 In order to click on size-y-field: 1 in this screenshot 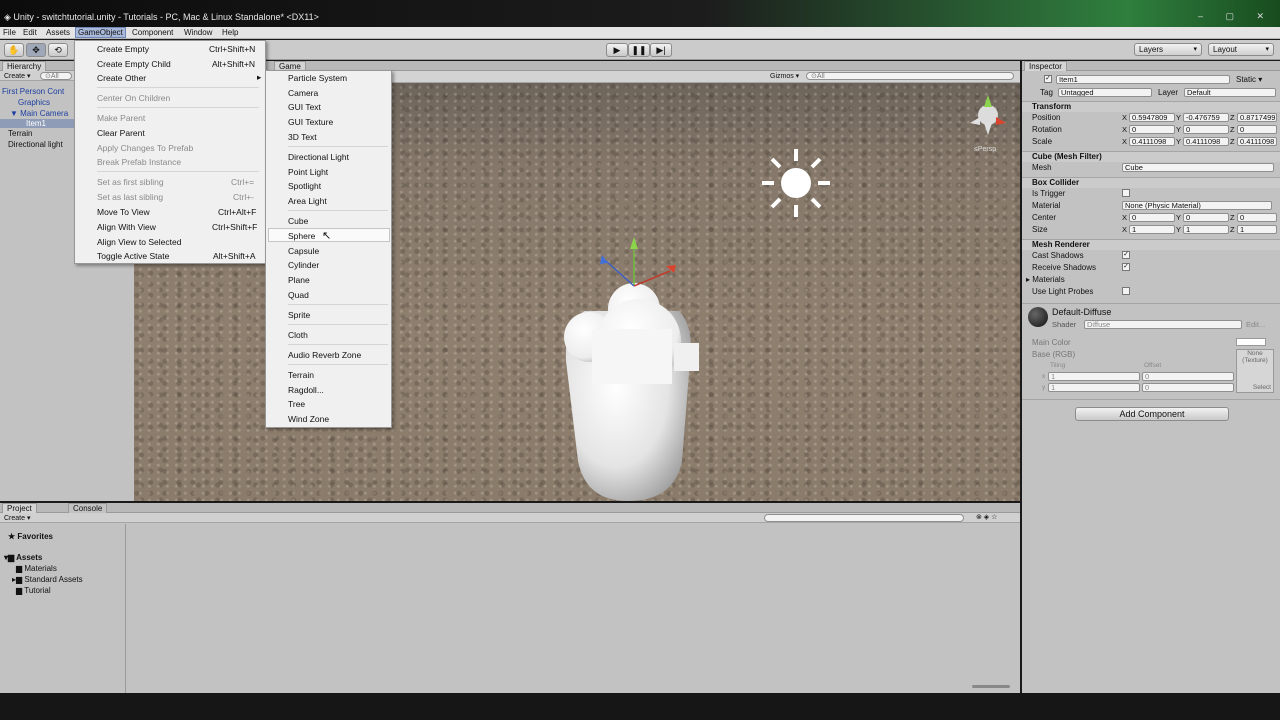, I will do `click(1206, 229)`.